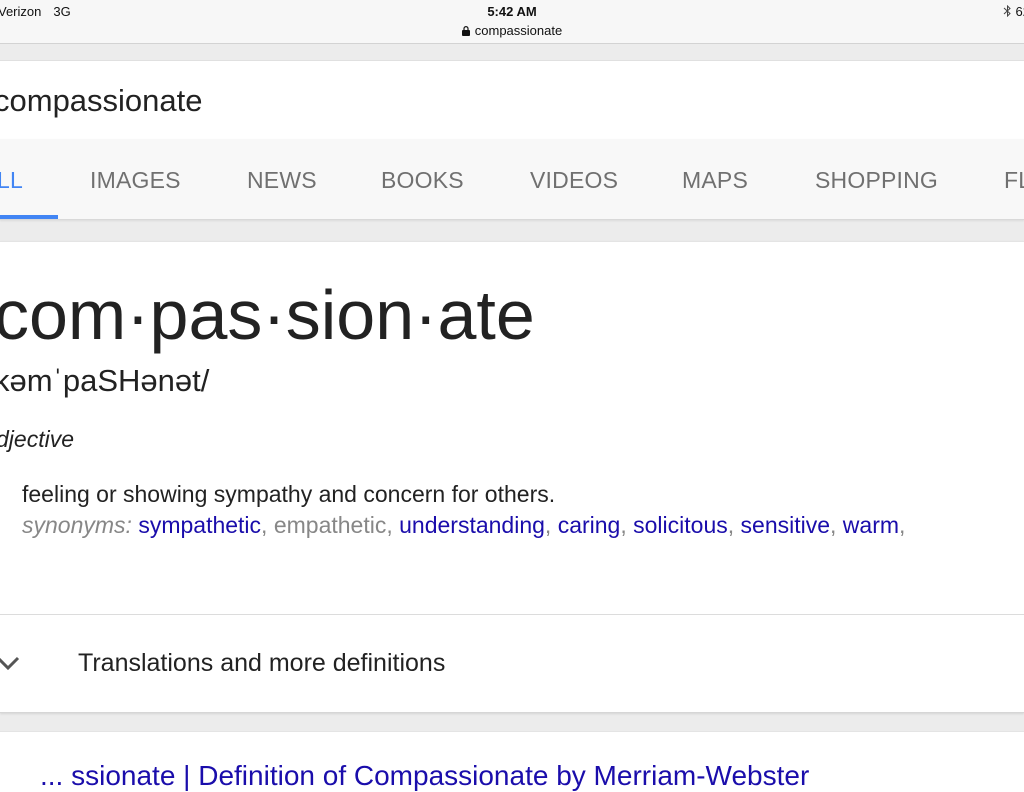 This screenshot has width=1024, height=792. I want to click on status-right: 62, so click(1013, 11).